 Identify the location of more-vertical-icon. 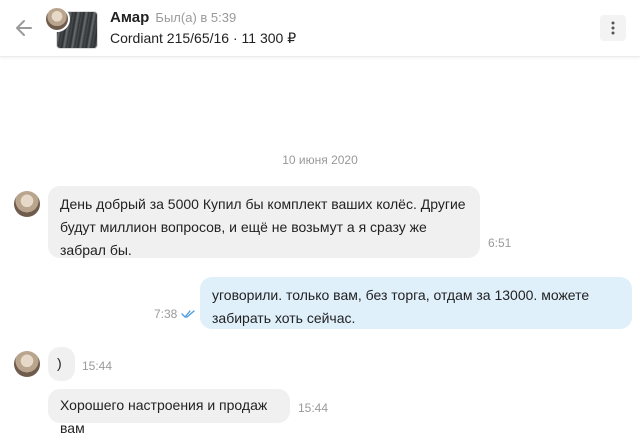
(613, 28).